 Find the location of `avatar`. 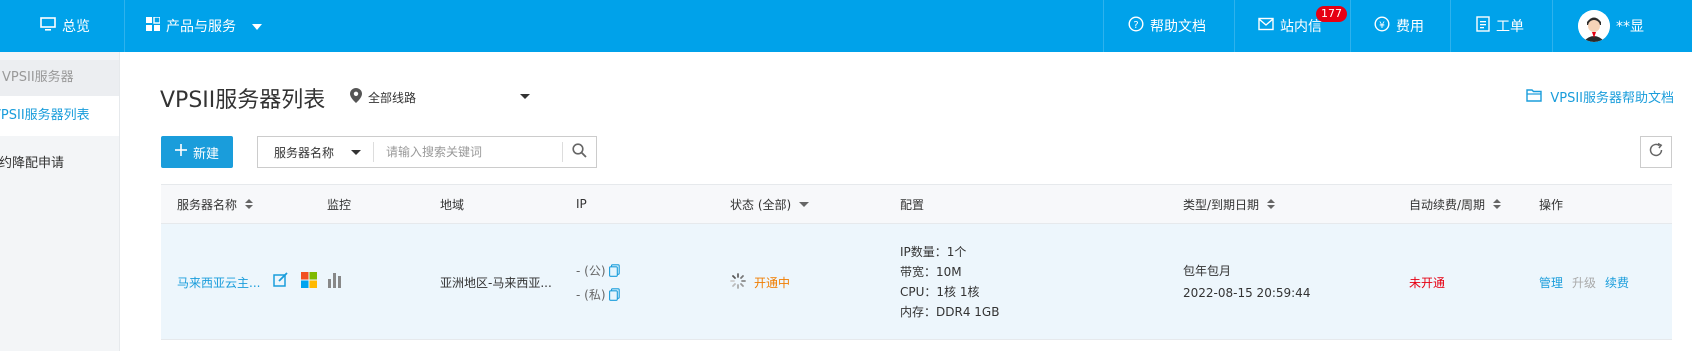

avatar is located at coordinates (1594, 26).